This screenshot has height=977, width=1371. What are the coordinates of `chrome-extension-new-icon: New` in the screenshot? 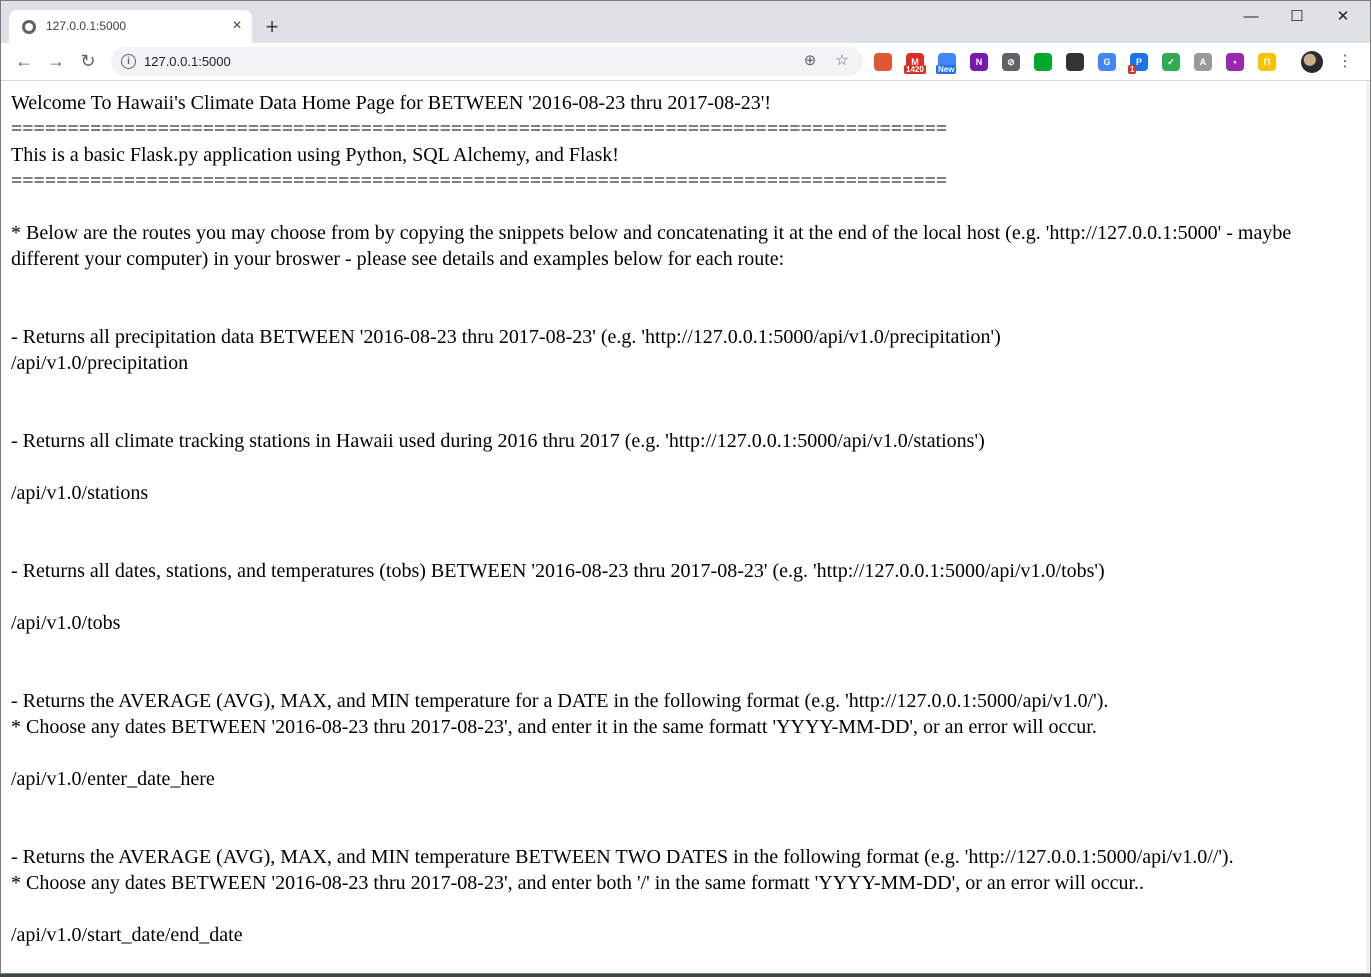 It's located at (946, 63).